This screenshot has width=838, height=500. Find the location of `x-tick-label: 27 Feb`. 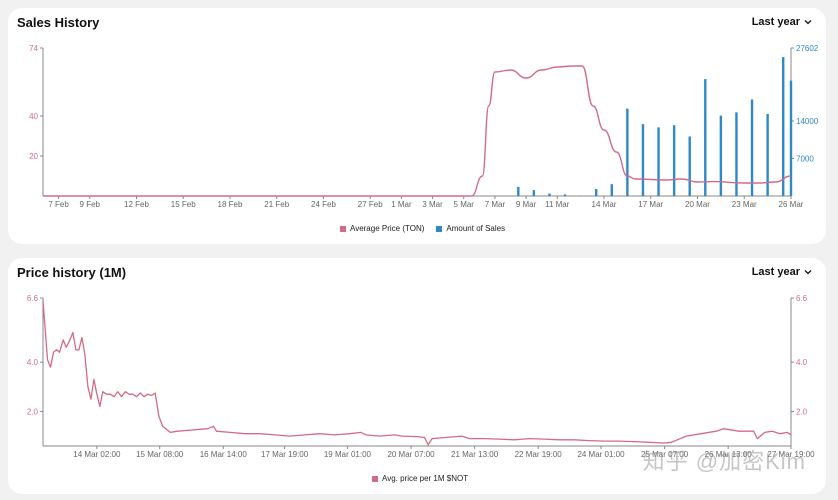

x-tick-label: 27 Feb is located at coordinates (370, 204).